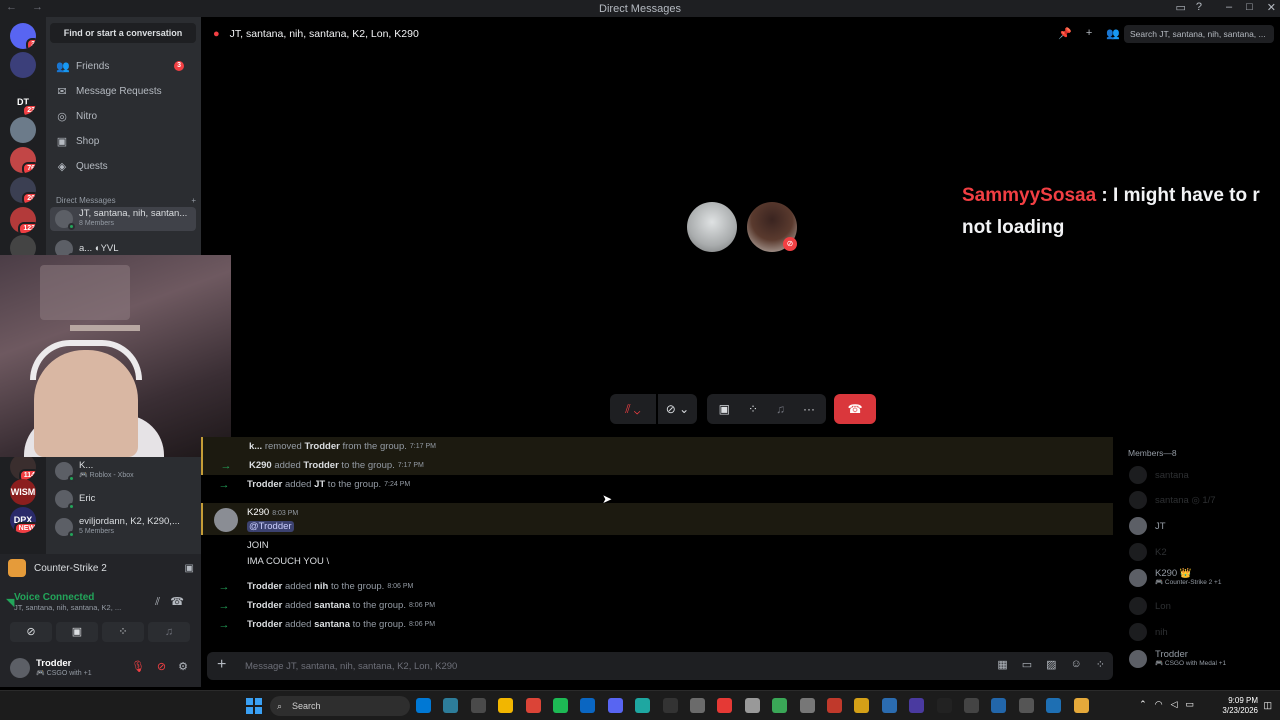 Image resolution: width=1280 pixels, height=720 pixels. Describe the element at coordinates (157, 602) in the screenshot. I see `noise-suppression-icon: ⫽` at that location.